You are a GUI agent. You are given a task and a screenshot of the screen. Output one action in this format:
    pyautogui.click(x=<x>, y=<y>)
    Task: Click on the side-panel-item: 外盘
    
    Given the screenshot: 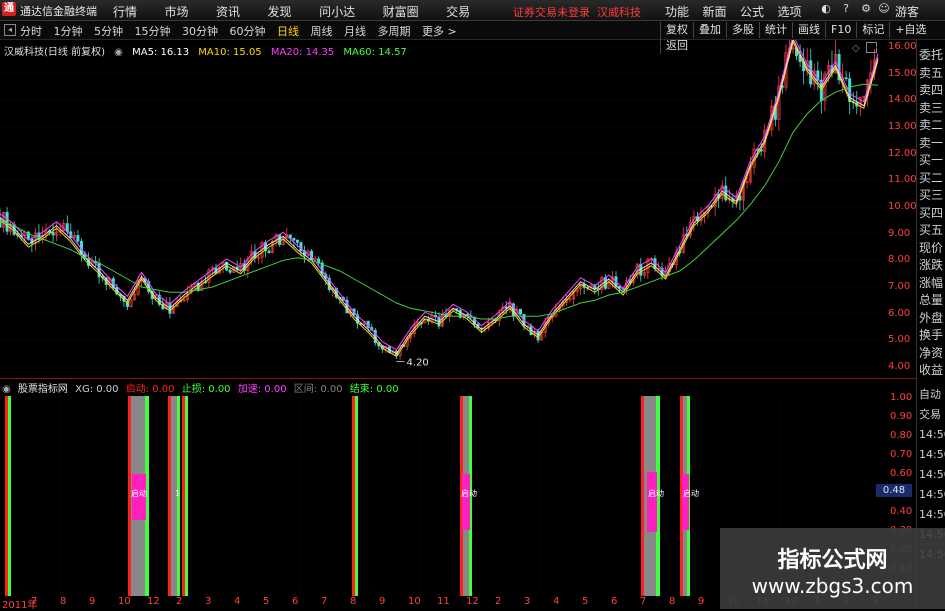 What is the action you would take?
    pyautogui.click(x=931, y=318)
    